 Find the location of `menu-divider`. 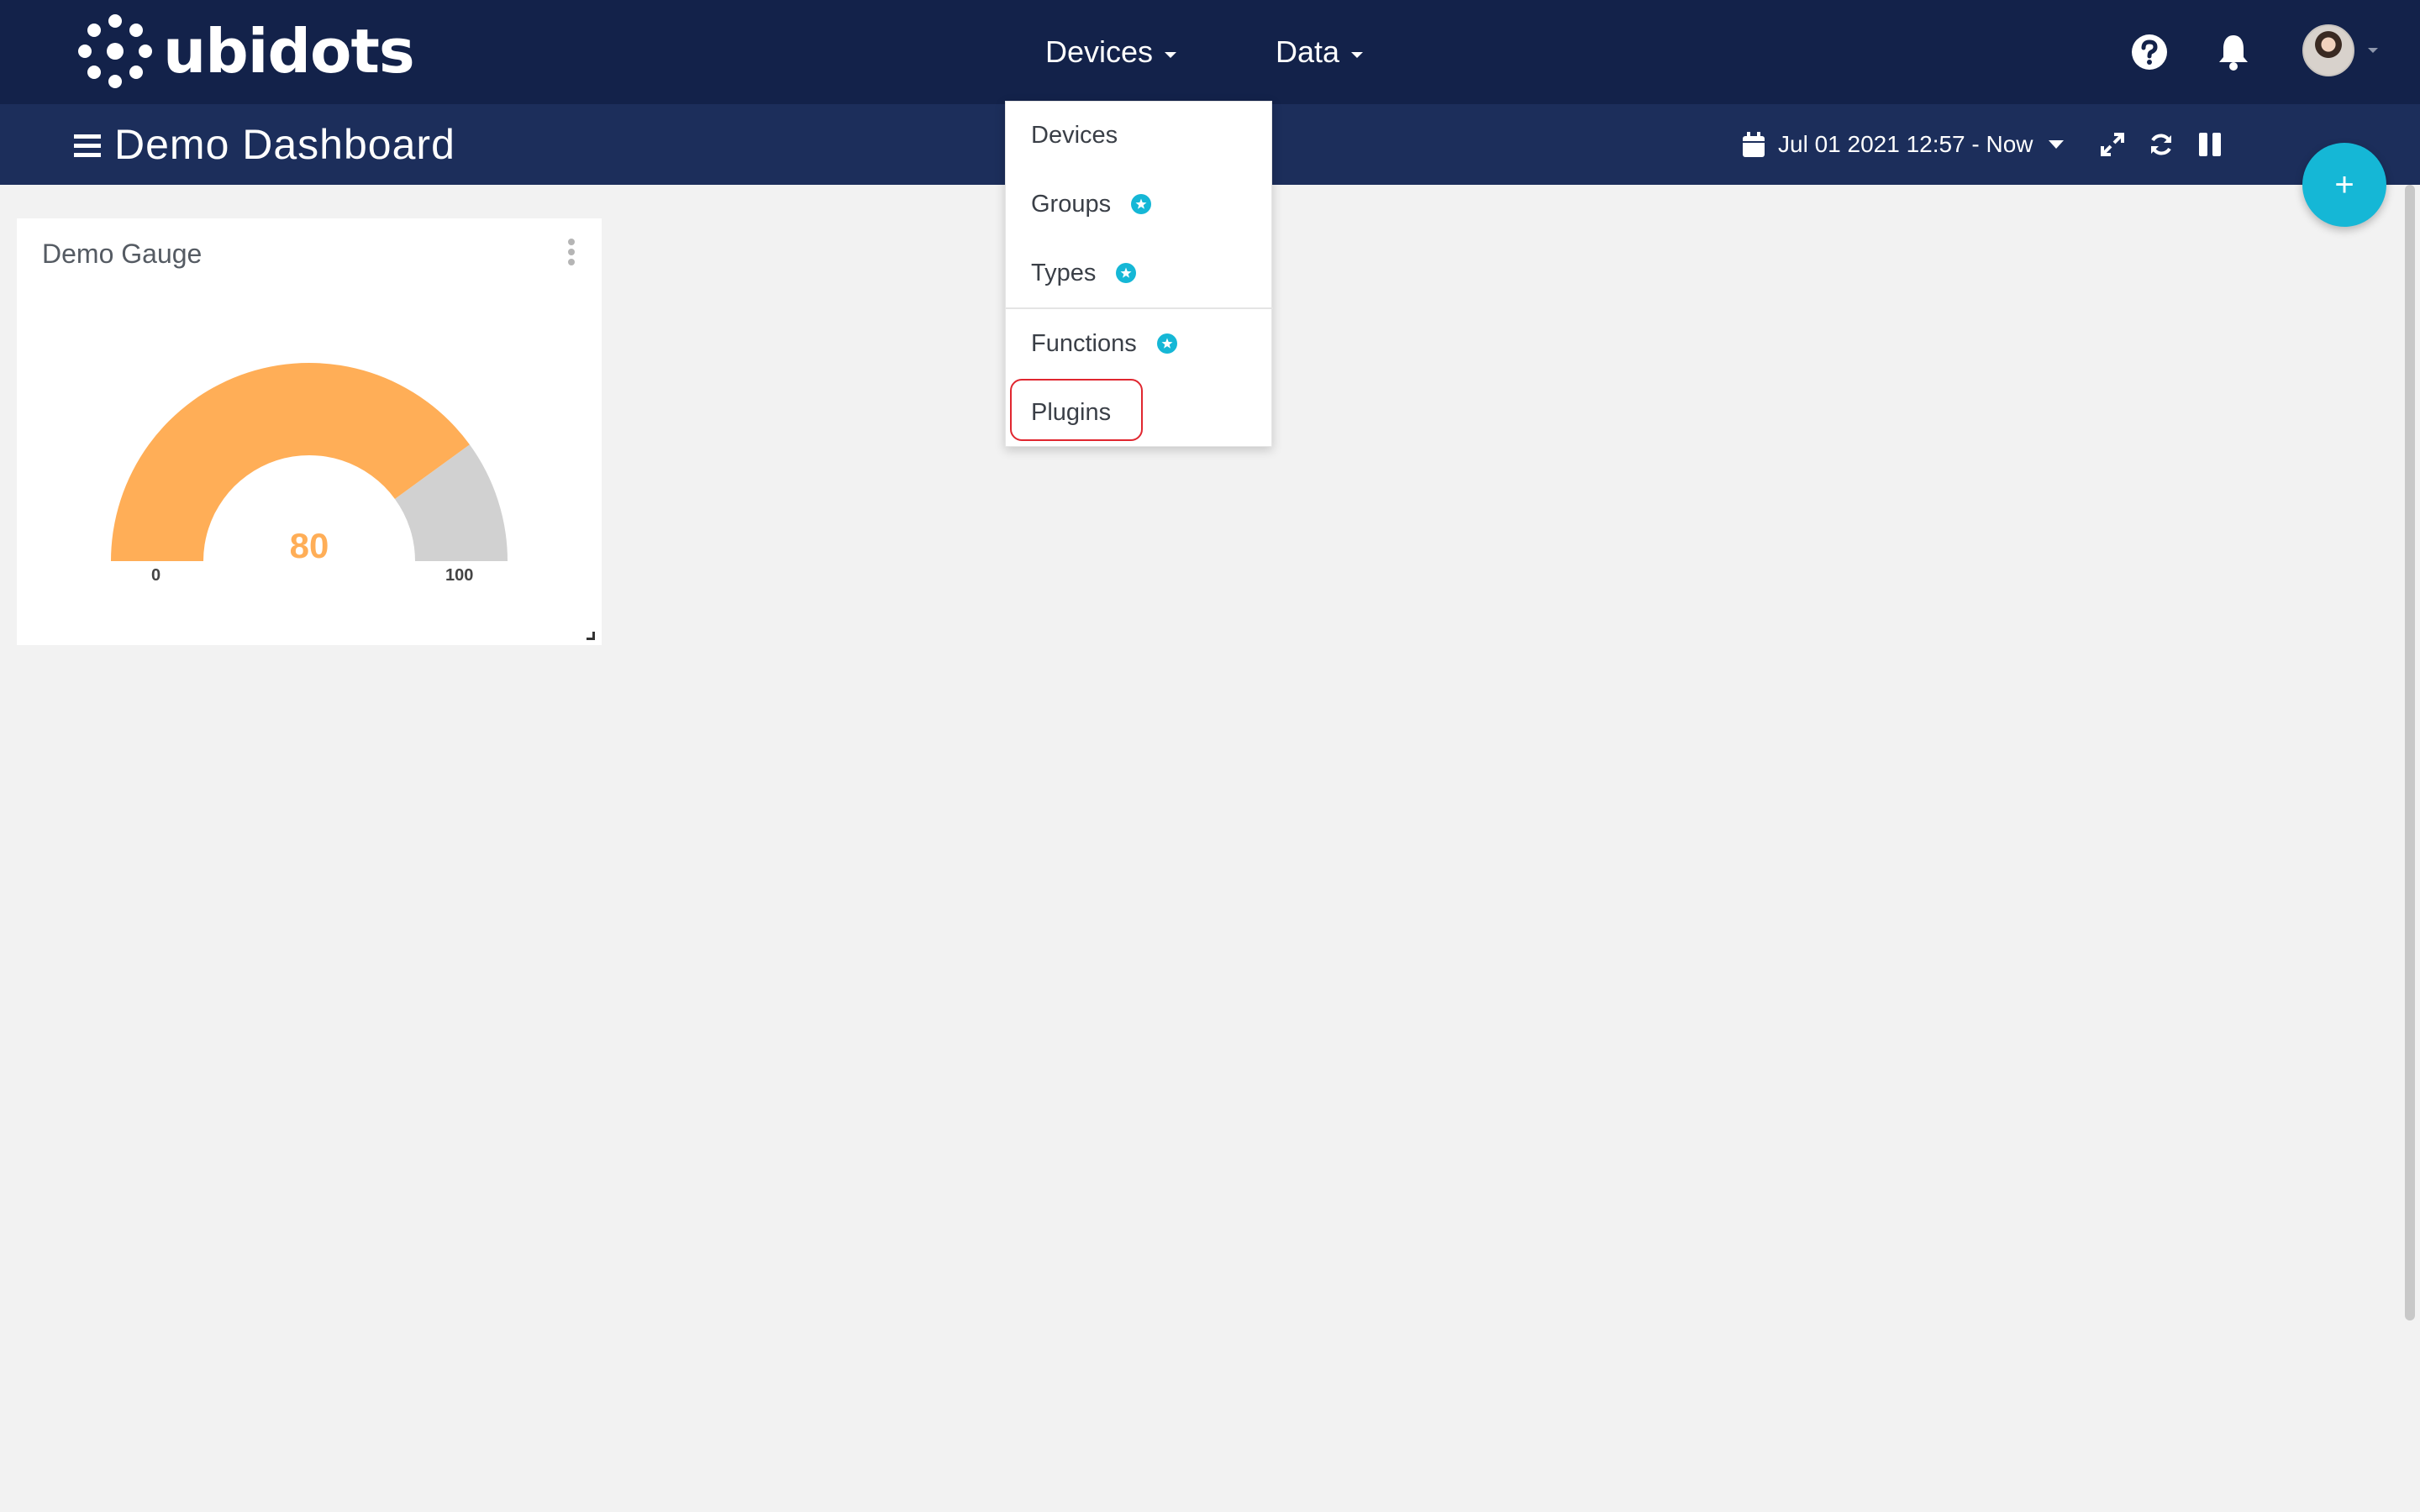

menu-divider is located at coordinates (1139, 308).